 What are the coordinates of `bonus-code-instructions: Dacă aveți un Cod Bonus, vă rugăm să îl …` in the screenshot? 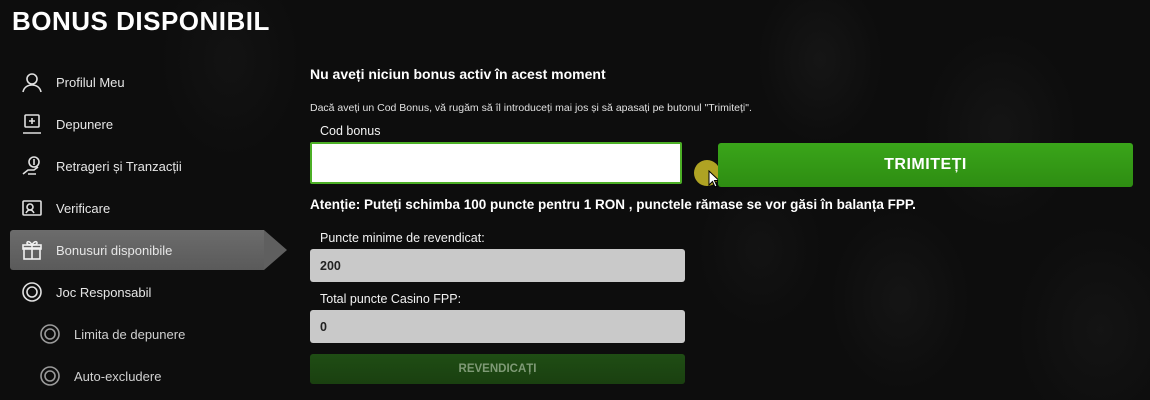 It's located at (531, 108).